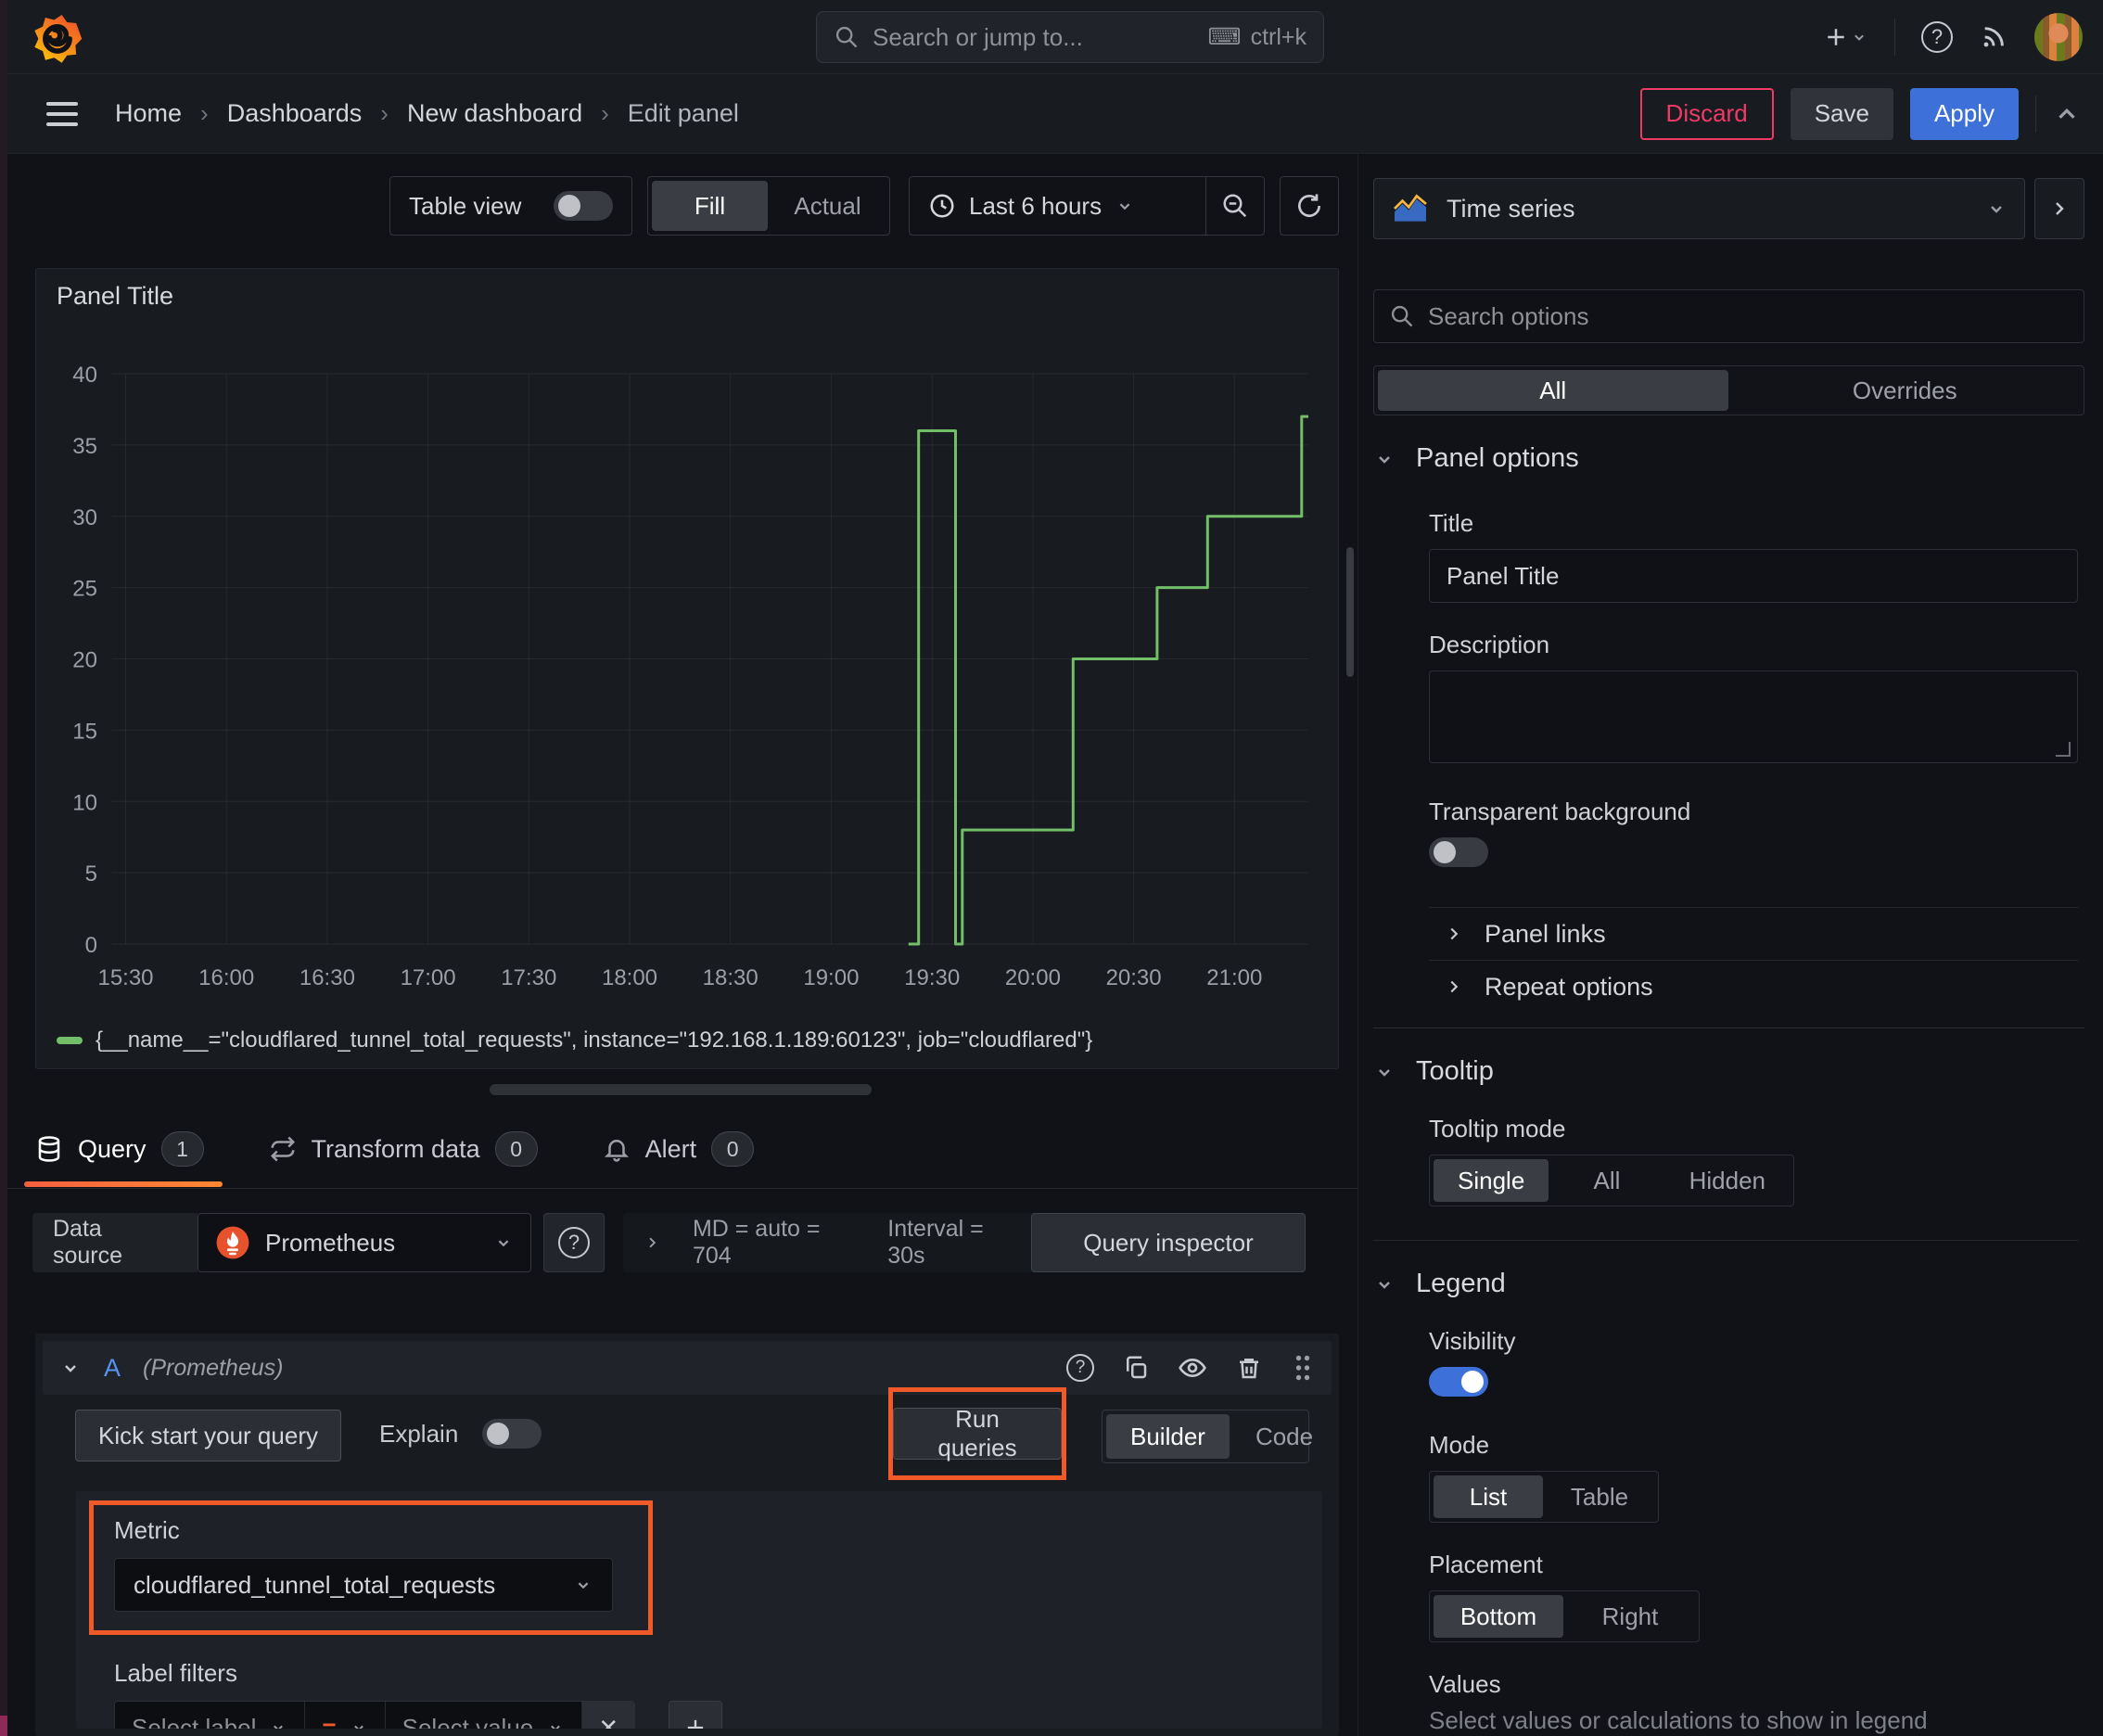 This screenshot has height=1736, width=2103. What do you see at coordinates (935, 1242) in the screenshot?
I see `interval: Interval = 30s` at bounding box center [935, 1242].